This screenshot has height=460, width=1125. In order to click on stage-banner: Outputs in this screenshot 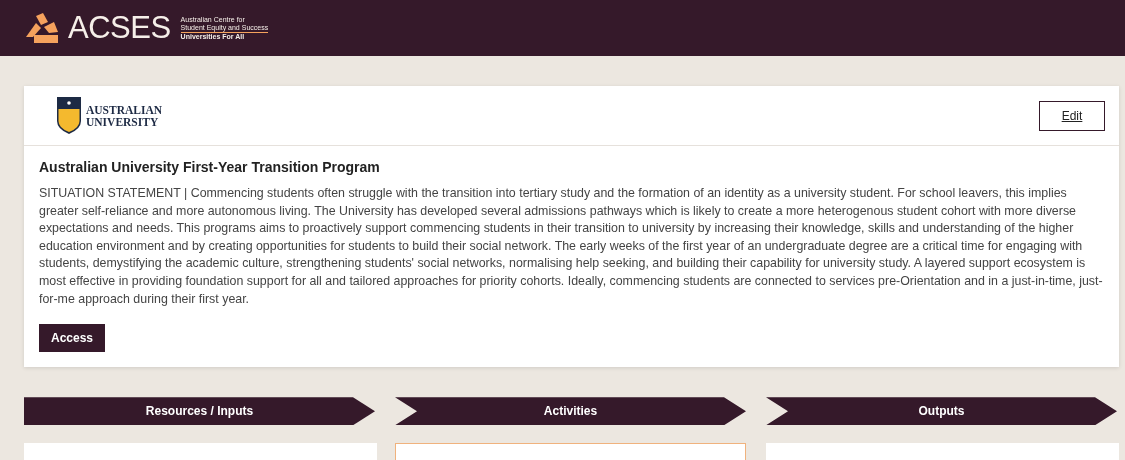, I will do `click(941, 411)`.